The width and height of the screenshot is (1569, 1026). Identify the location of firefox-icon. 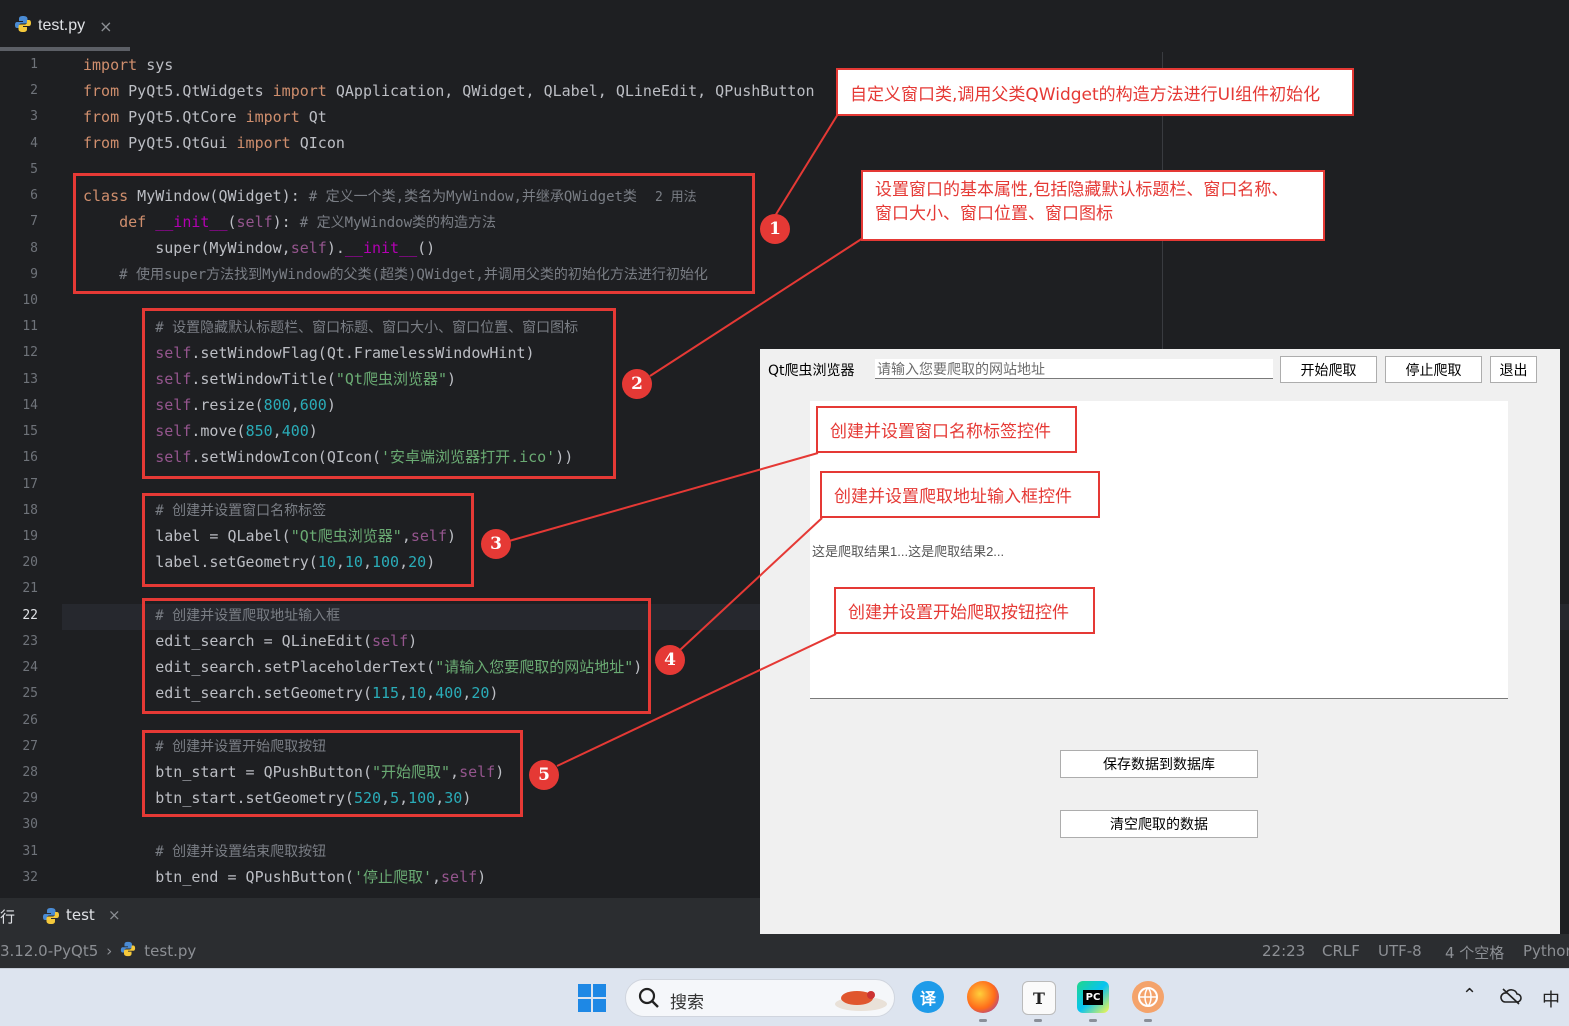
(983, 997).